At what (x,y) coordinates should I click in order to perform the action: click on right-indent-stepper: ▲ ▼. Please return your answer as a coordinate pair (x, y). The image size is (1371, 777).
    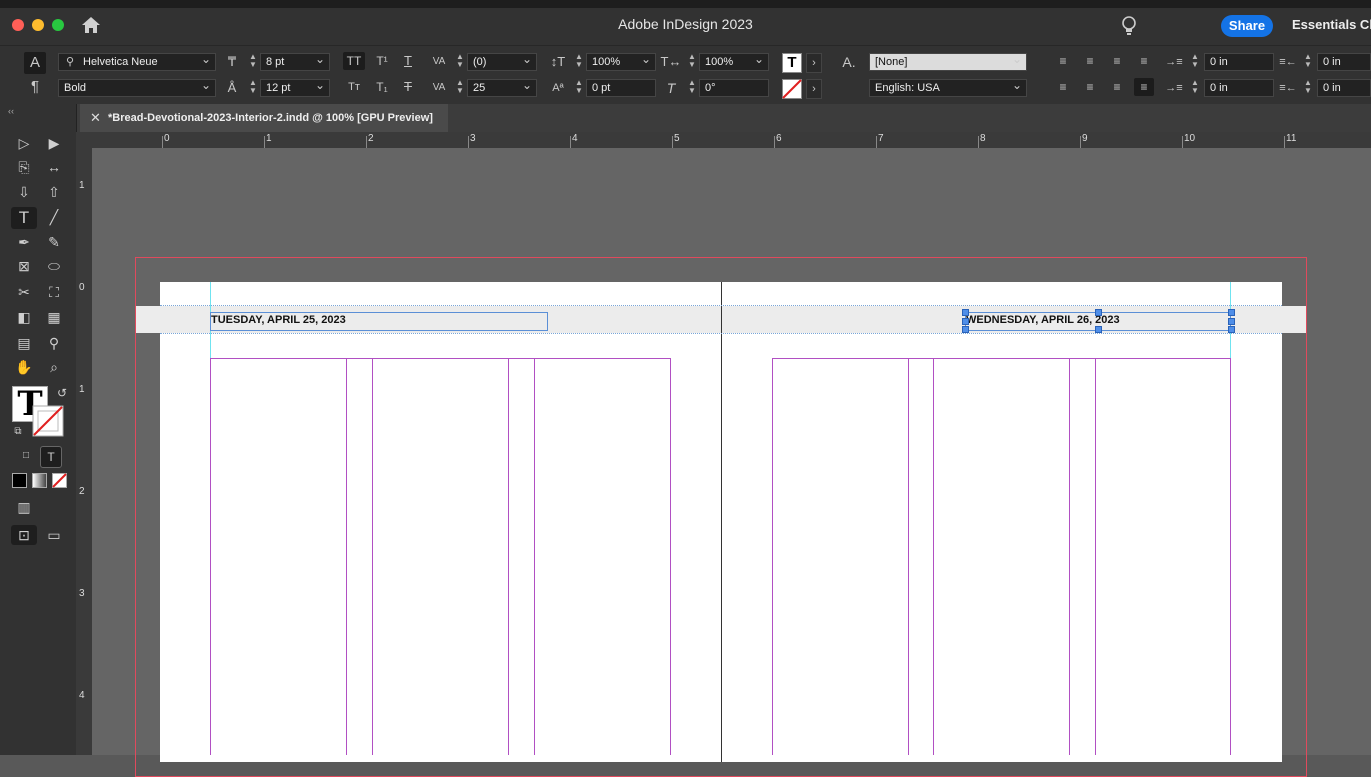
    Looking at the image, I should click on (1308, 62).